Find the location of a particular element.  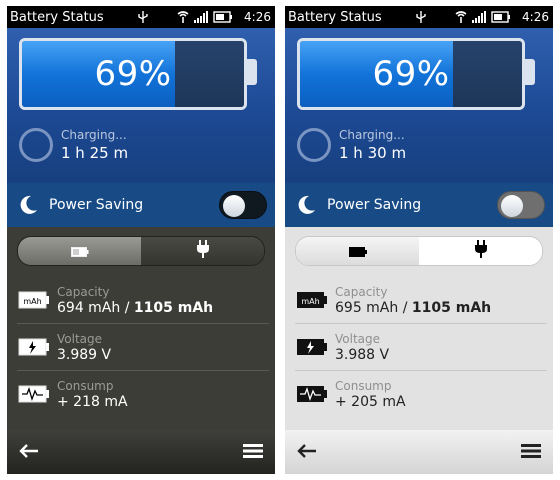

charging-time: 1 h 25 m is located at coordinates (95, 153).